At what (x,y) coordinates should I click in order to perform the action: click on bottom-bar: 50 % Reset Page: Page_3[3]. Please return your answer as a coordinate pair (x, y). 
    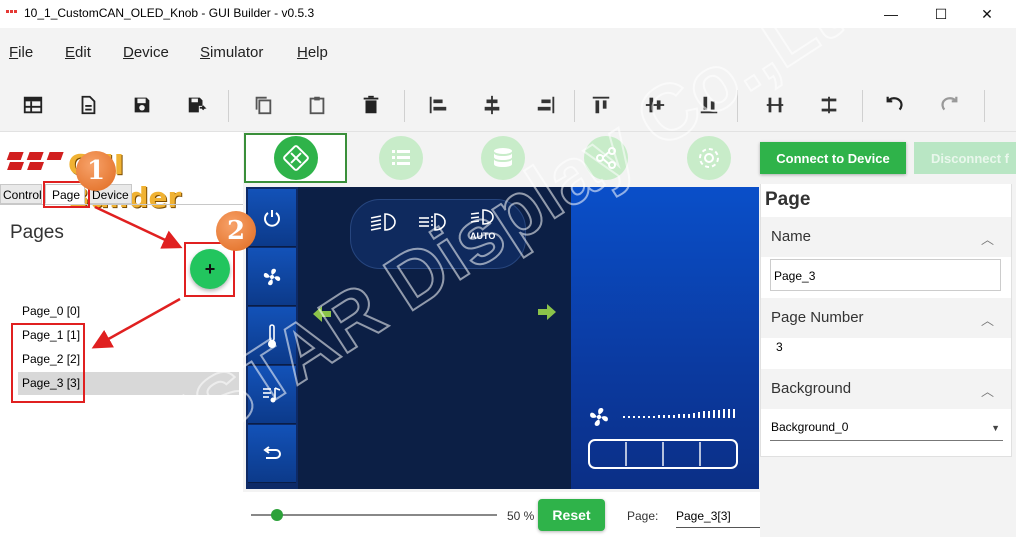
    Looking at the image, I should click on (501, 514).